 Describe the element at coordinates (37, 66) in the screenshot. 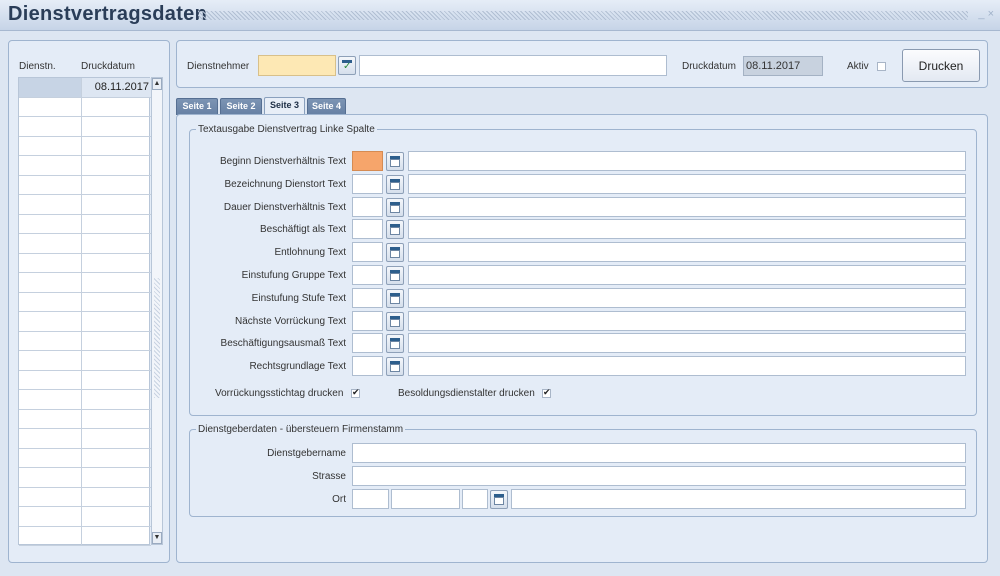

I see `column-header-dienstnehmer: Dienstn.` at that location.